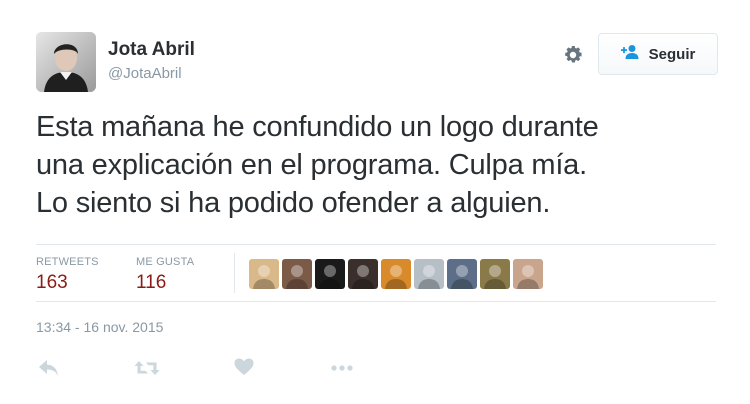 This screenshot has width=750, height=404. I want to click on tweet-actions, so click(216, 370).